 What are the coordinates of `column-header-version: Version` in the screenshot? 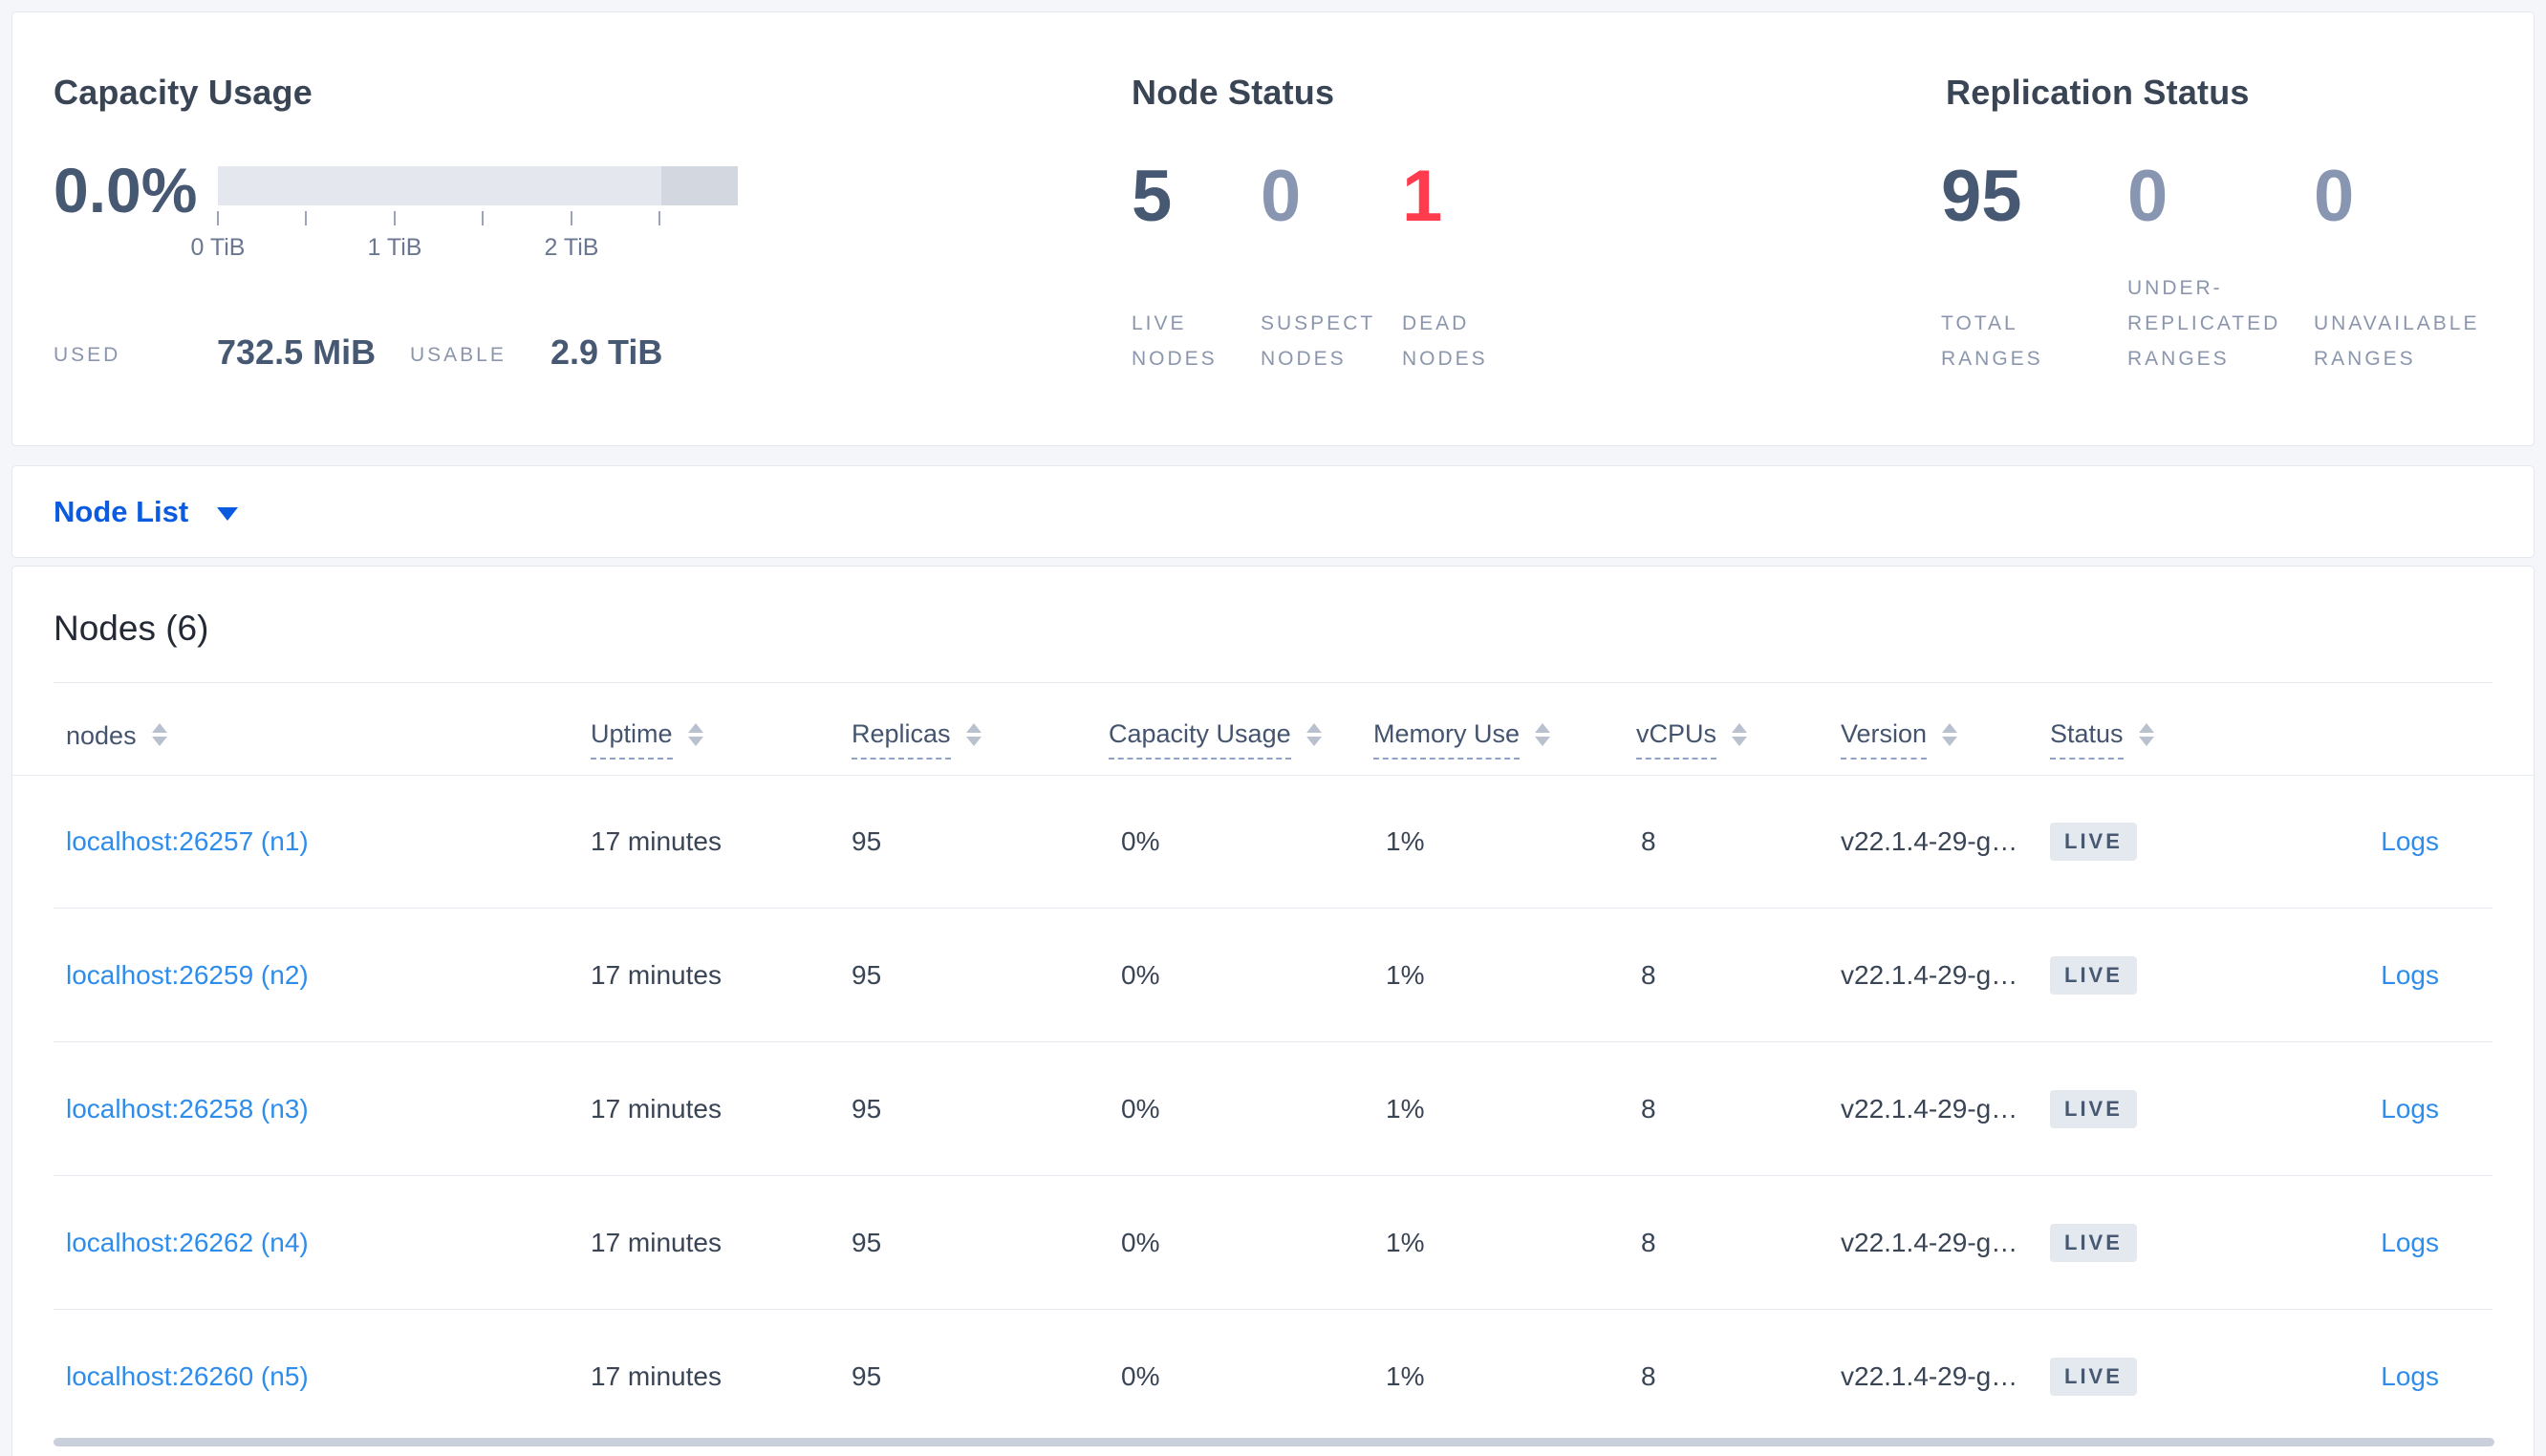 It's located at (1899, 740).